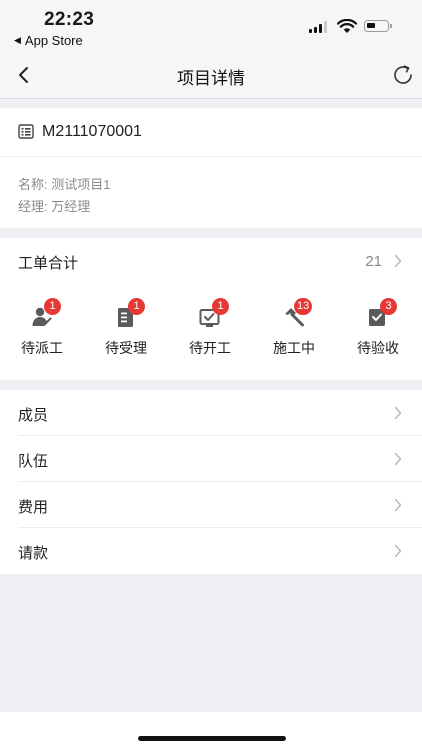 The width and height of the screenshot is (422, 750). I want to click on cellular-signal-icon, so click(318, 27).